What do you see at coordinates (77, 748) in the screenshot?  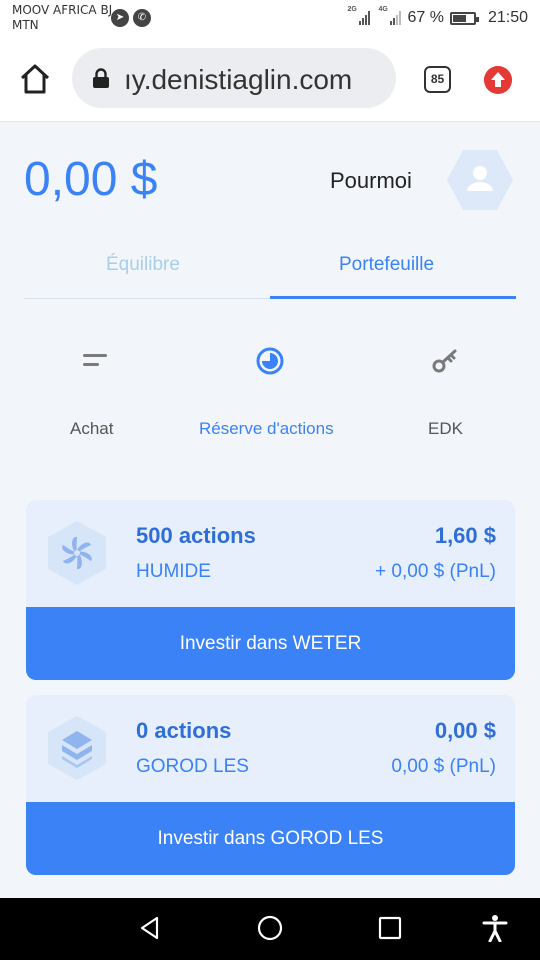 I see `layers-icon` at bounding box center [77, 748].